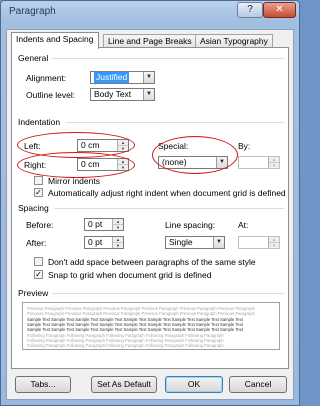 This screenshot has width=320, height=406. I want to click on at-spinner: ▲ ▼, so click(259, 242).